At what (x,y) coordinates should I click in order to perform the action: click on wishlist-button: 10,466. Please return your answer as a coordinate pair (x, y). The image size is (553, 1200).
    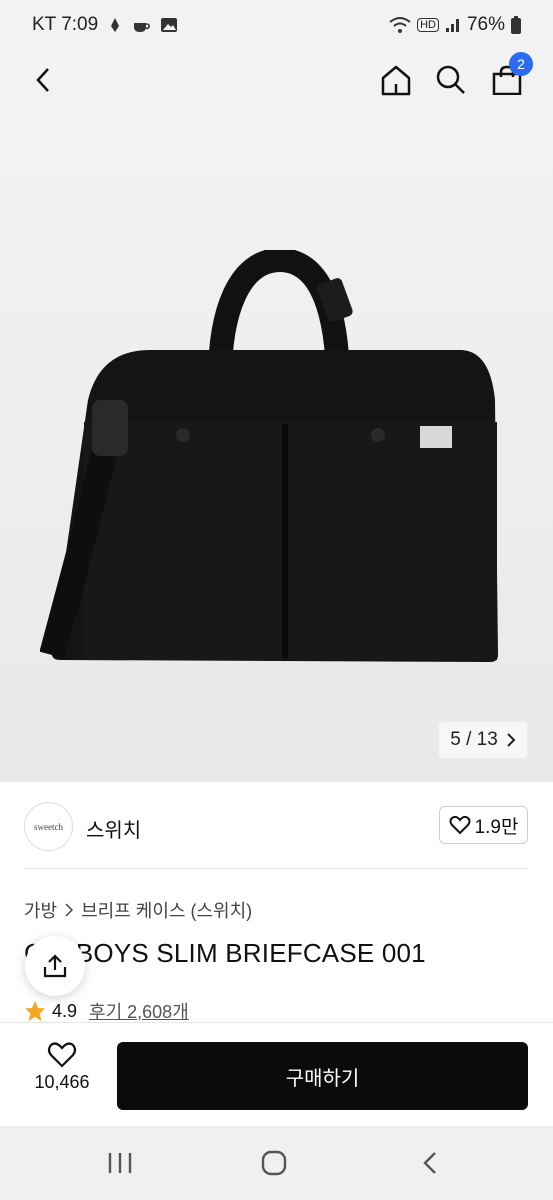
    Looking at the image, I should click on (62, 1076).